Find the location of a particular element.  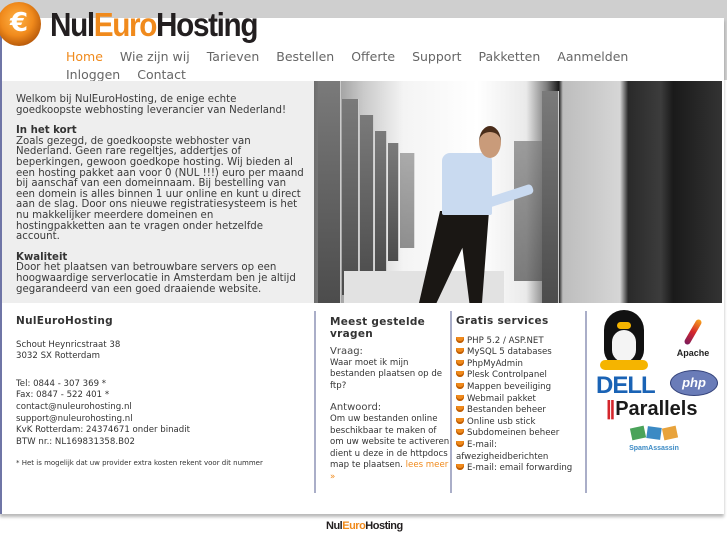

parallels-label: Parallels is located at coordinates (656, 409).